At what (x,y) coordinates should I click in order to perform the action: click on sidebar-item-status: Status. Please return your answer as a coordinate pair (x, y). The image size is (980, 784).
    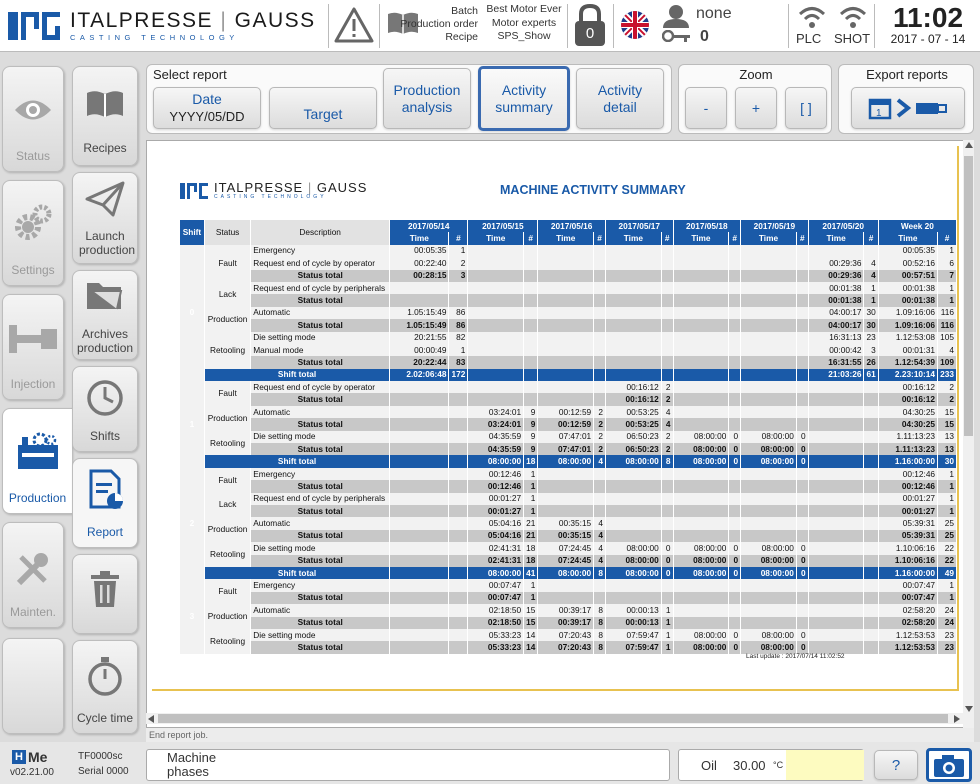
    Looking at the image, I should click on (33, 119).